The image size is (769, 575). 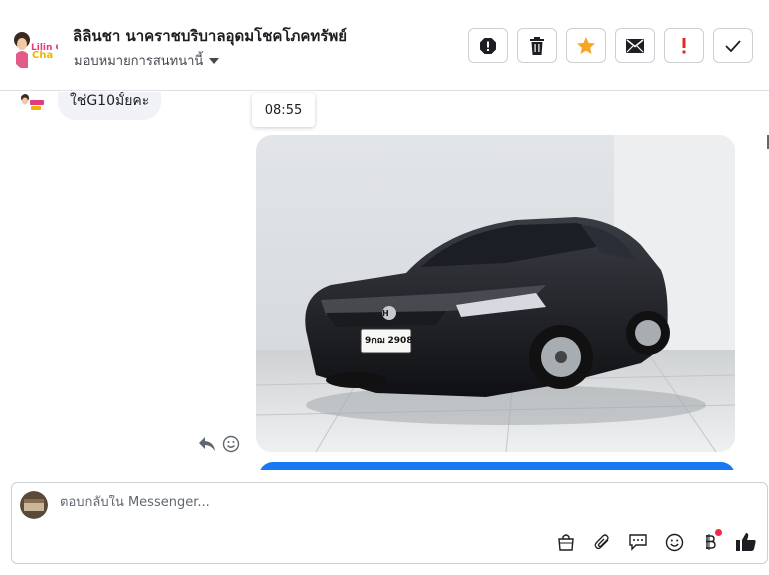 I want to click on incoming-message-text: ใช่G10มั้ยคะ, so click(x=110, y=101).